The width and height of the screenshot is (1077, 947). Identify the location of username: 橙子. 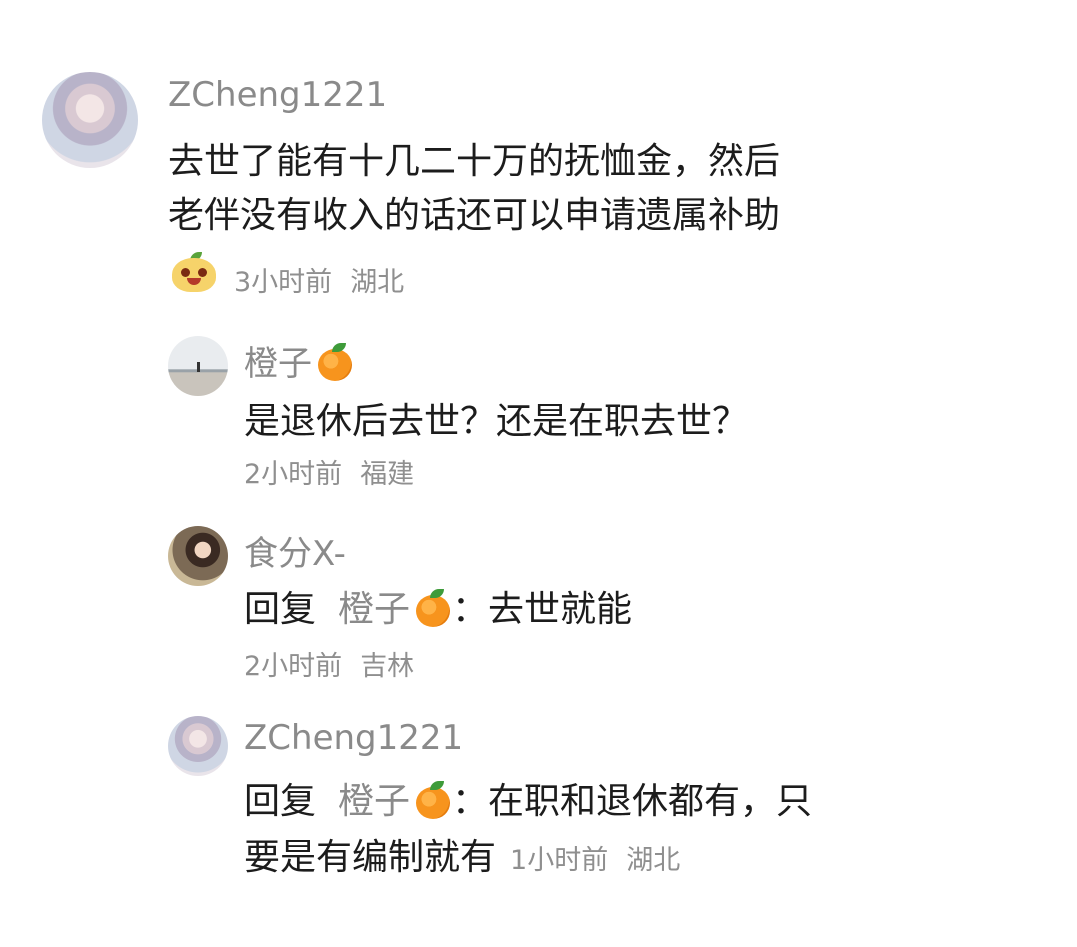
(299, 360).